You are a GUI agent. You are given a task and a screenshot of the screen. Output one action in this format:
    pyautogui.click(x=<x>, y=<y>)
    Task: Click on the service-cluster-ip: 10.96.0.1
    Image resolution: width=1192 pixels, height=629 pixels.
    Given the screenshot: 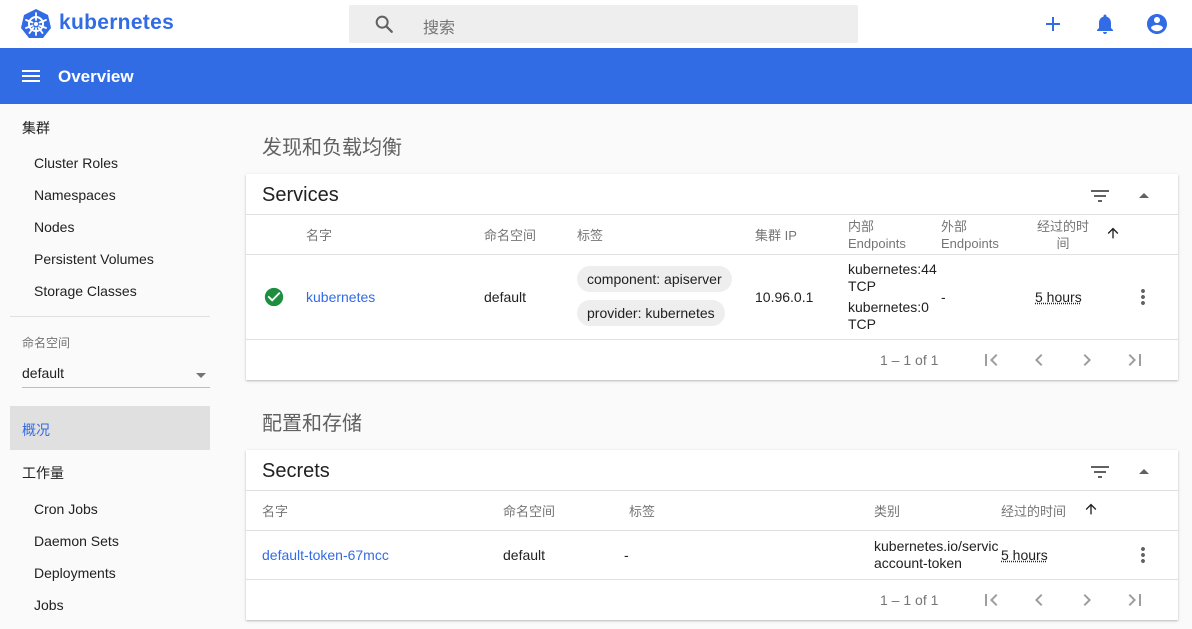 What is the action you would take?
    pyautogui.click(x=784, y=297)
    